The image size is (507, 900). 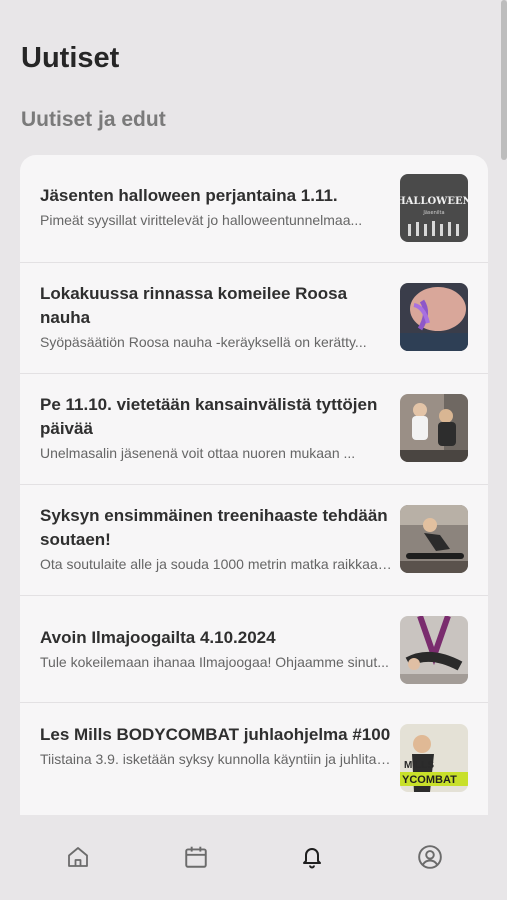 What do you see at coordinates (434, 208) in the screenshot?
I see `news-thumbnail: HALLOWEEN Jäsenilta` at bounding box center [434, 208].